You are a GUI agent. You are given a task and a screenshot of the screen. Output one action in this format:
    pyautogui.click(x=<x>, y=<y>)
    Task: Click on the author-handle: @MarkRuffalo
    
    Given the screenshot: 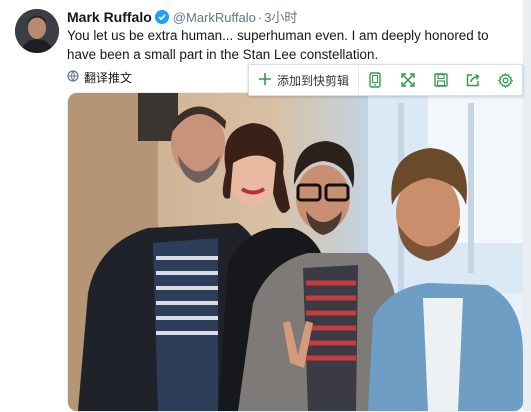 What is the action you would take?
    pyautogui.click(x=214, y=17)
    